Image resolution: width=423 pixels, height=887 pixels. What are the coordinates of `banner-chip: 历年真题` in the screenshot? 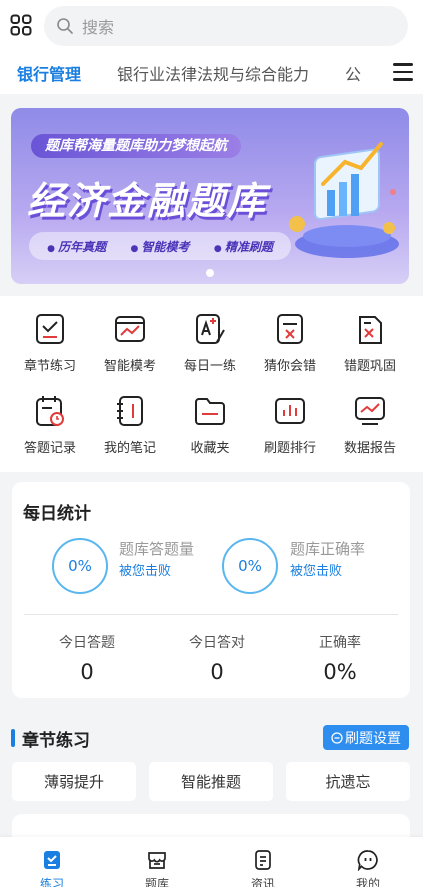 It's located at (76, 246).